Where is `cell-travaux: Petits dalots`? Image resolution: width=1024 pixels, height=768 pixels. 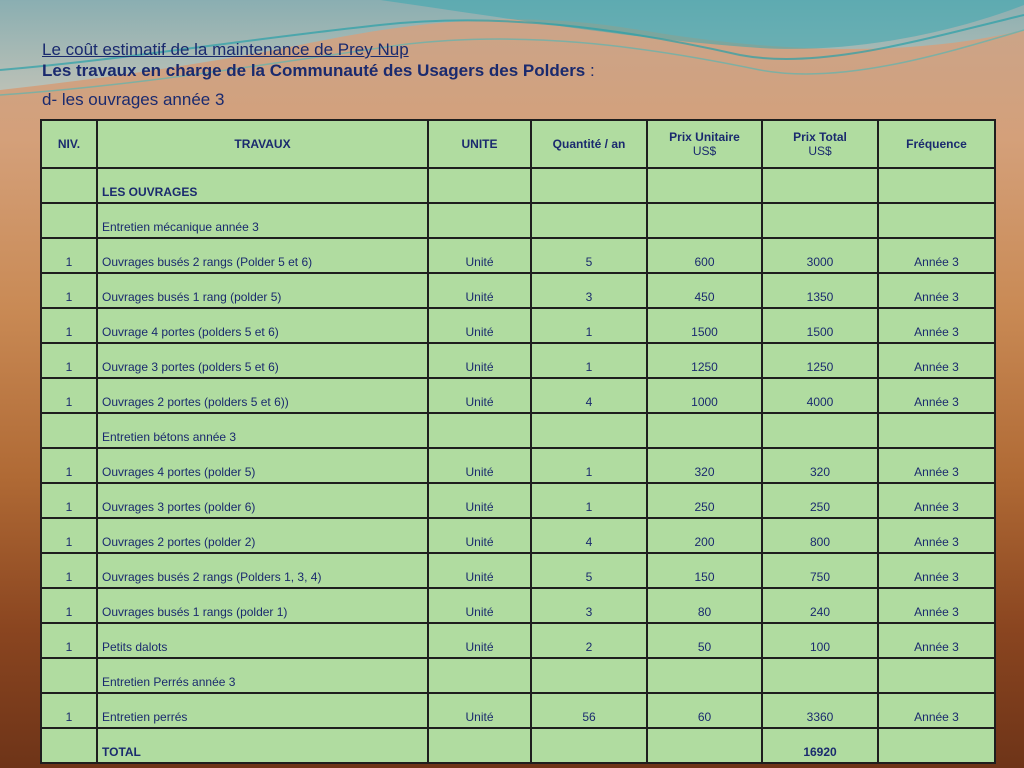
cell-travaux: Petits dalots is located at coordinates (262, 640).